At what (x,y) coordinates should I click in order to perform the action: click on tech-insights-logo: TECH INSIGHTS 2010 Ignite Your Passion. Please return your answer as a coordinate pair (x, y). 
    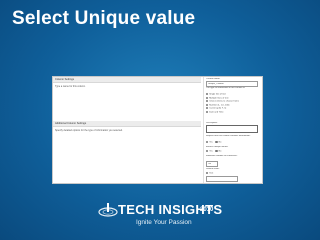
    Looking at the image, I should click on (161, 216).